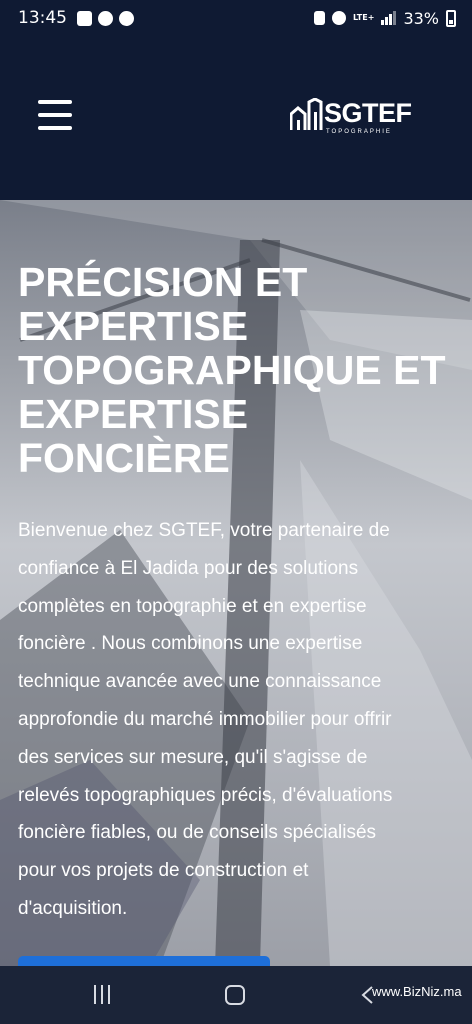  What do you see at coordinates (306, 114) in the screenshot?
I see `building-logo-icon` at bounding box center [306, 114].